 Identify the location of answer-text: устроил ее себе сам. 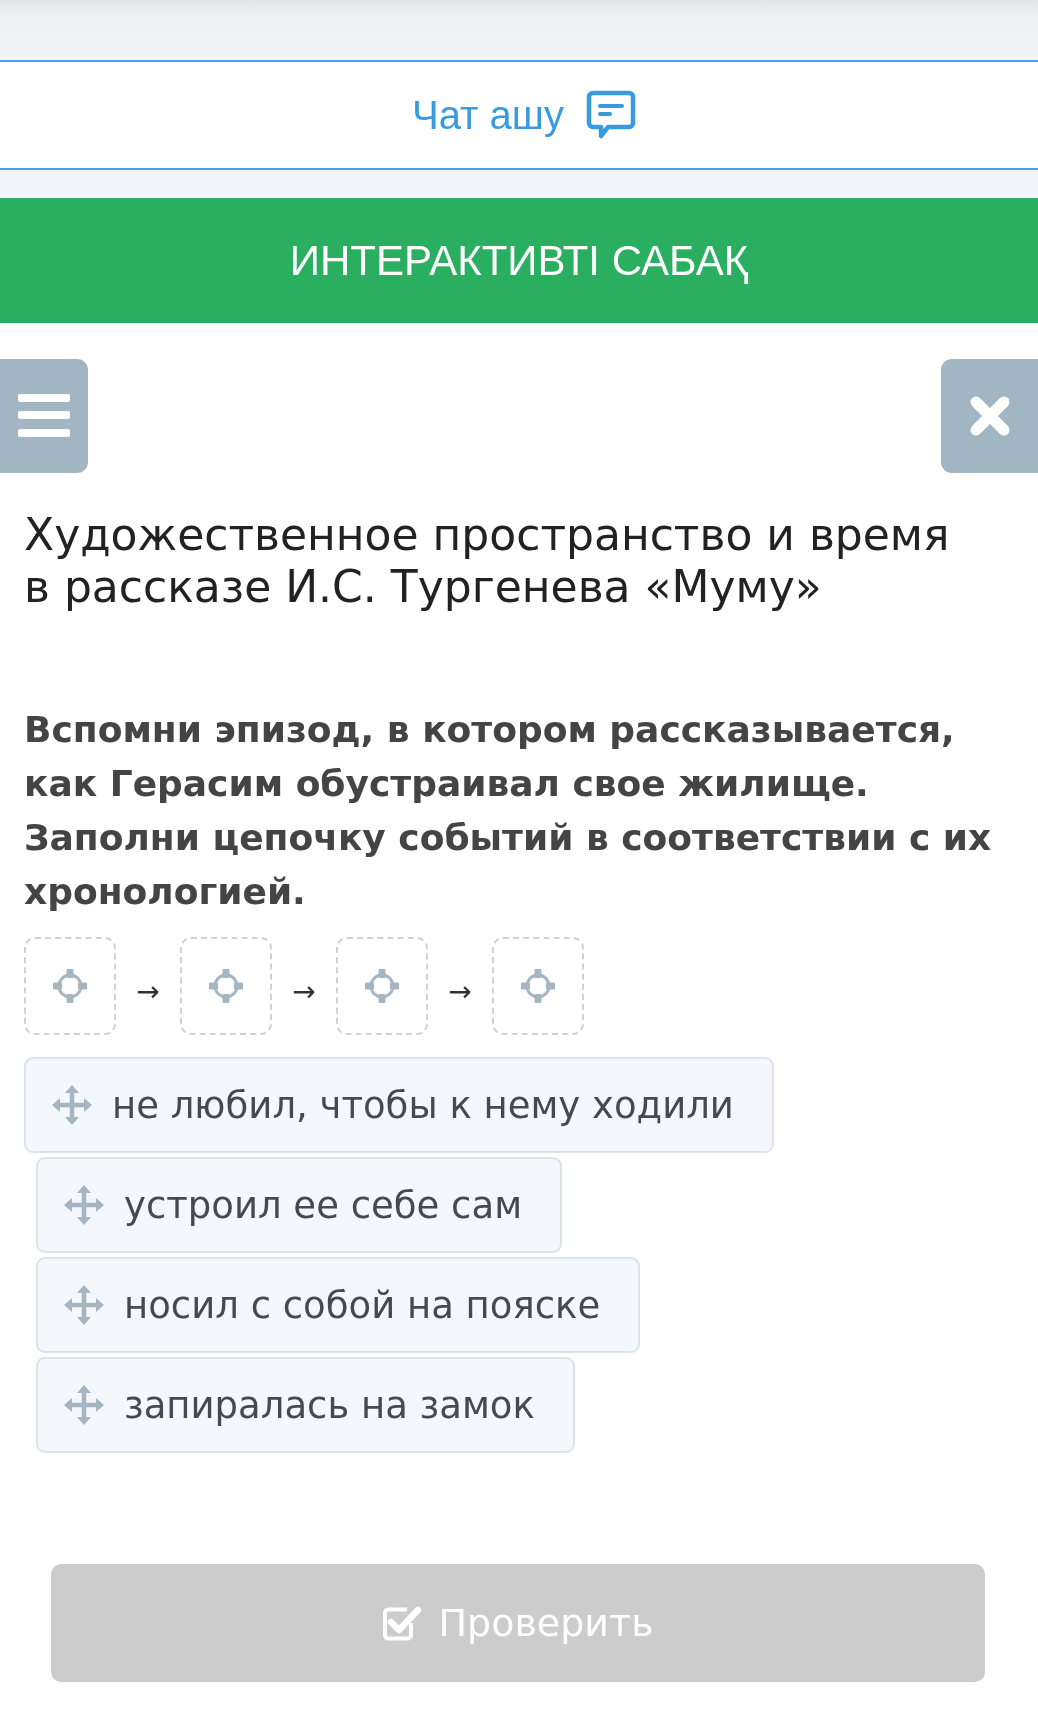
(323, 1205).